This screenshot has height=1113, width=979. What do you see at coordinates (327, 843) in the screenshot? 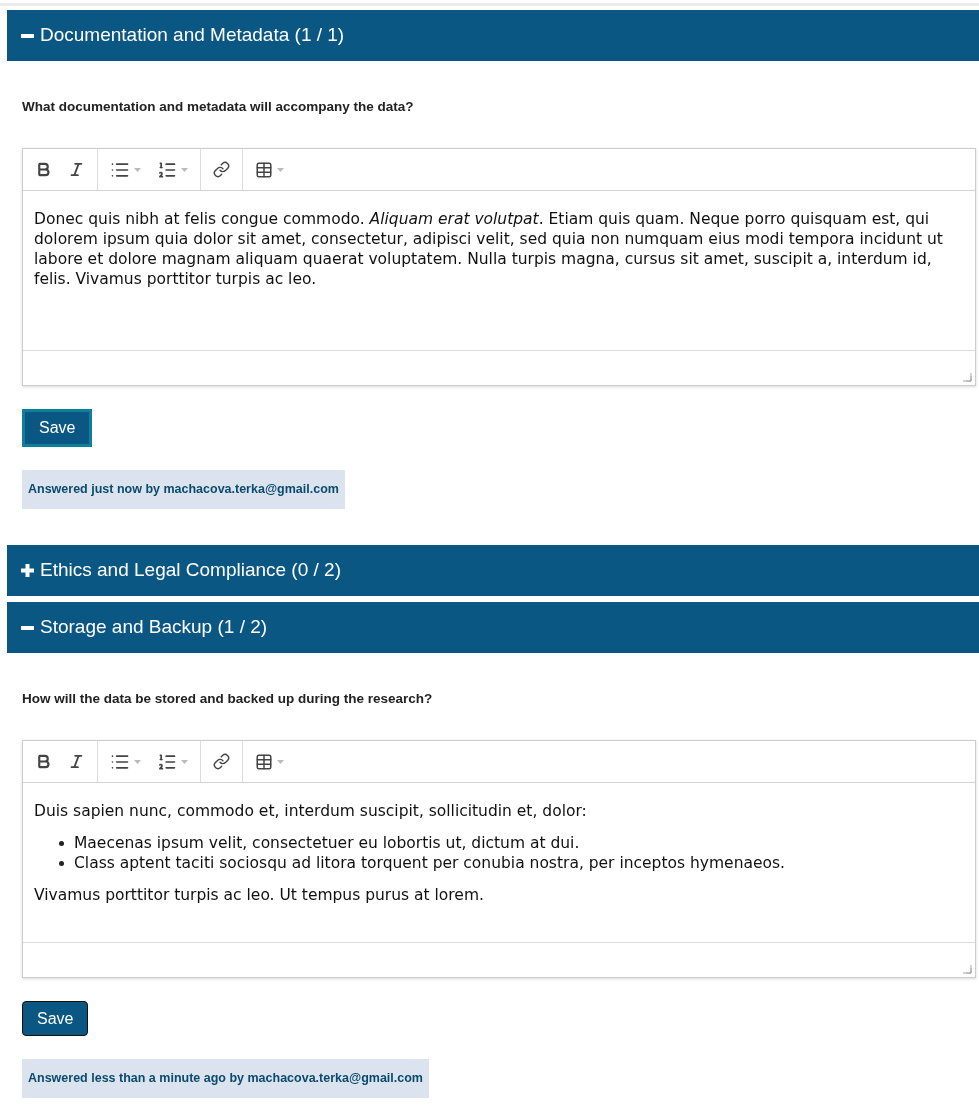
I see `list-item: Maecenas ipsum velit, consectetuer eu lobortis ut, dictum at dui.` at bounding box center [327, 843].